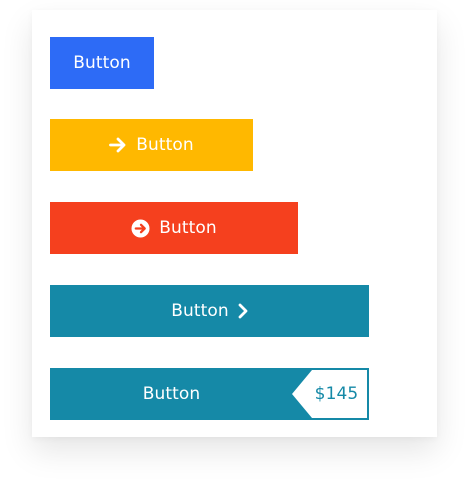 The height and width of the screenshot is (494, 469). I want to click on circle-arrow-button: Button, so click(174, 228).